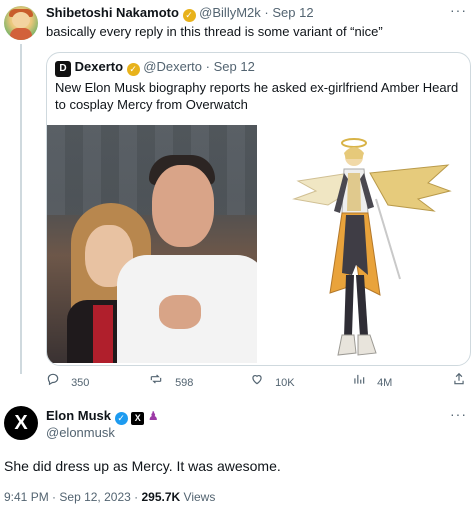 The height and width of the screenshot is (511, 474). Describe the element at coordinates (173, 66) in the screenshot. I see `quoted-author-handle: @Dexerto` at that location.